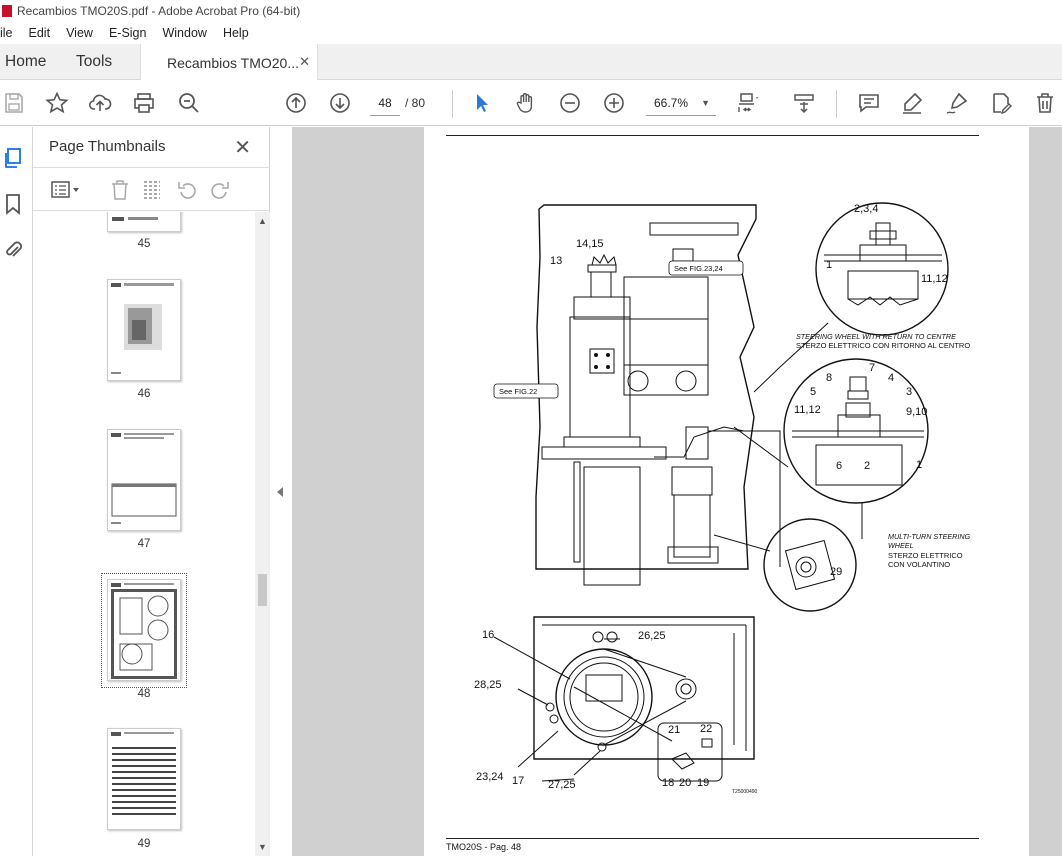 The image size is (1062, 856). I want to click on thumbnail-page-number: 48, so click(144, 694).